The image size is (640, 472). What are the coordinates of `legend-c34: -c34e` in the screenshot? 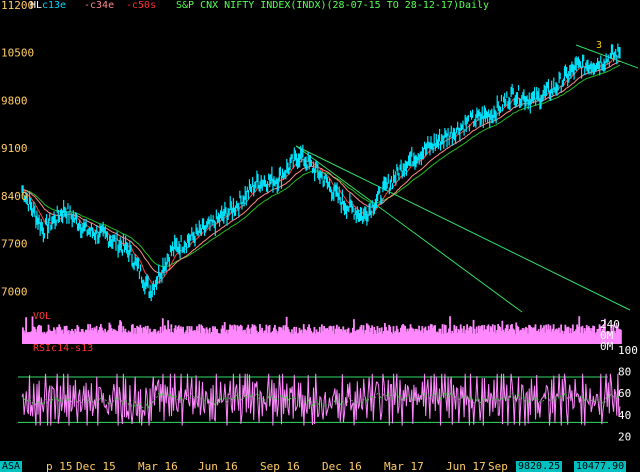 It's located at (99, 5).